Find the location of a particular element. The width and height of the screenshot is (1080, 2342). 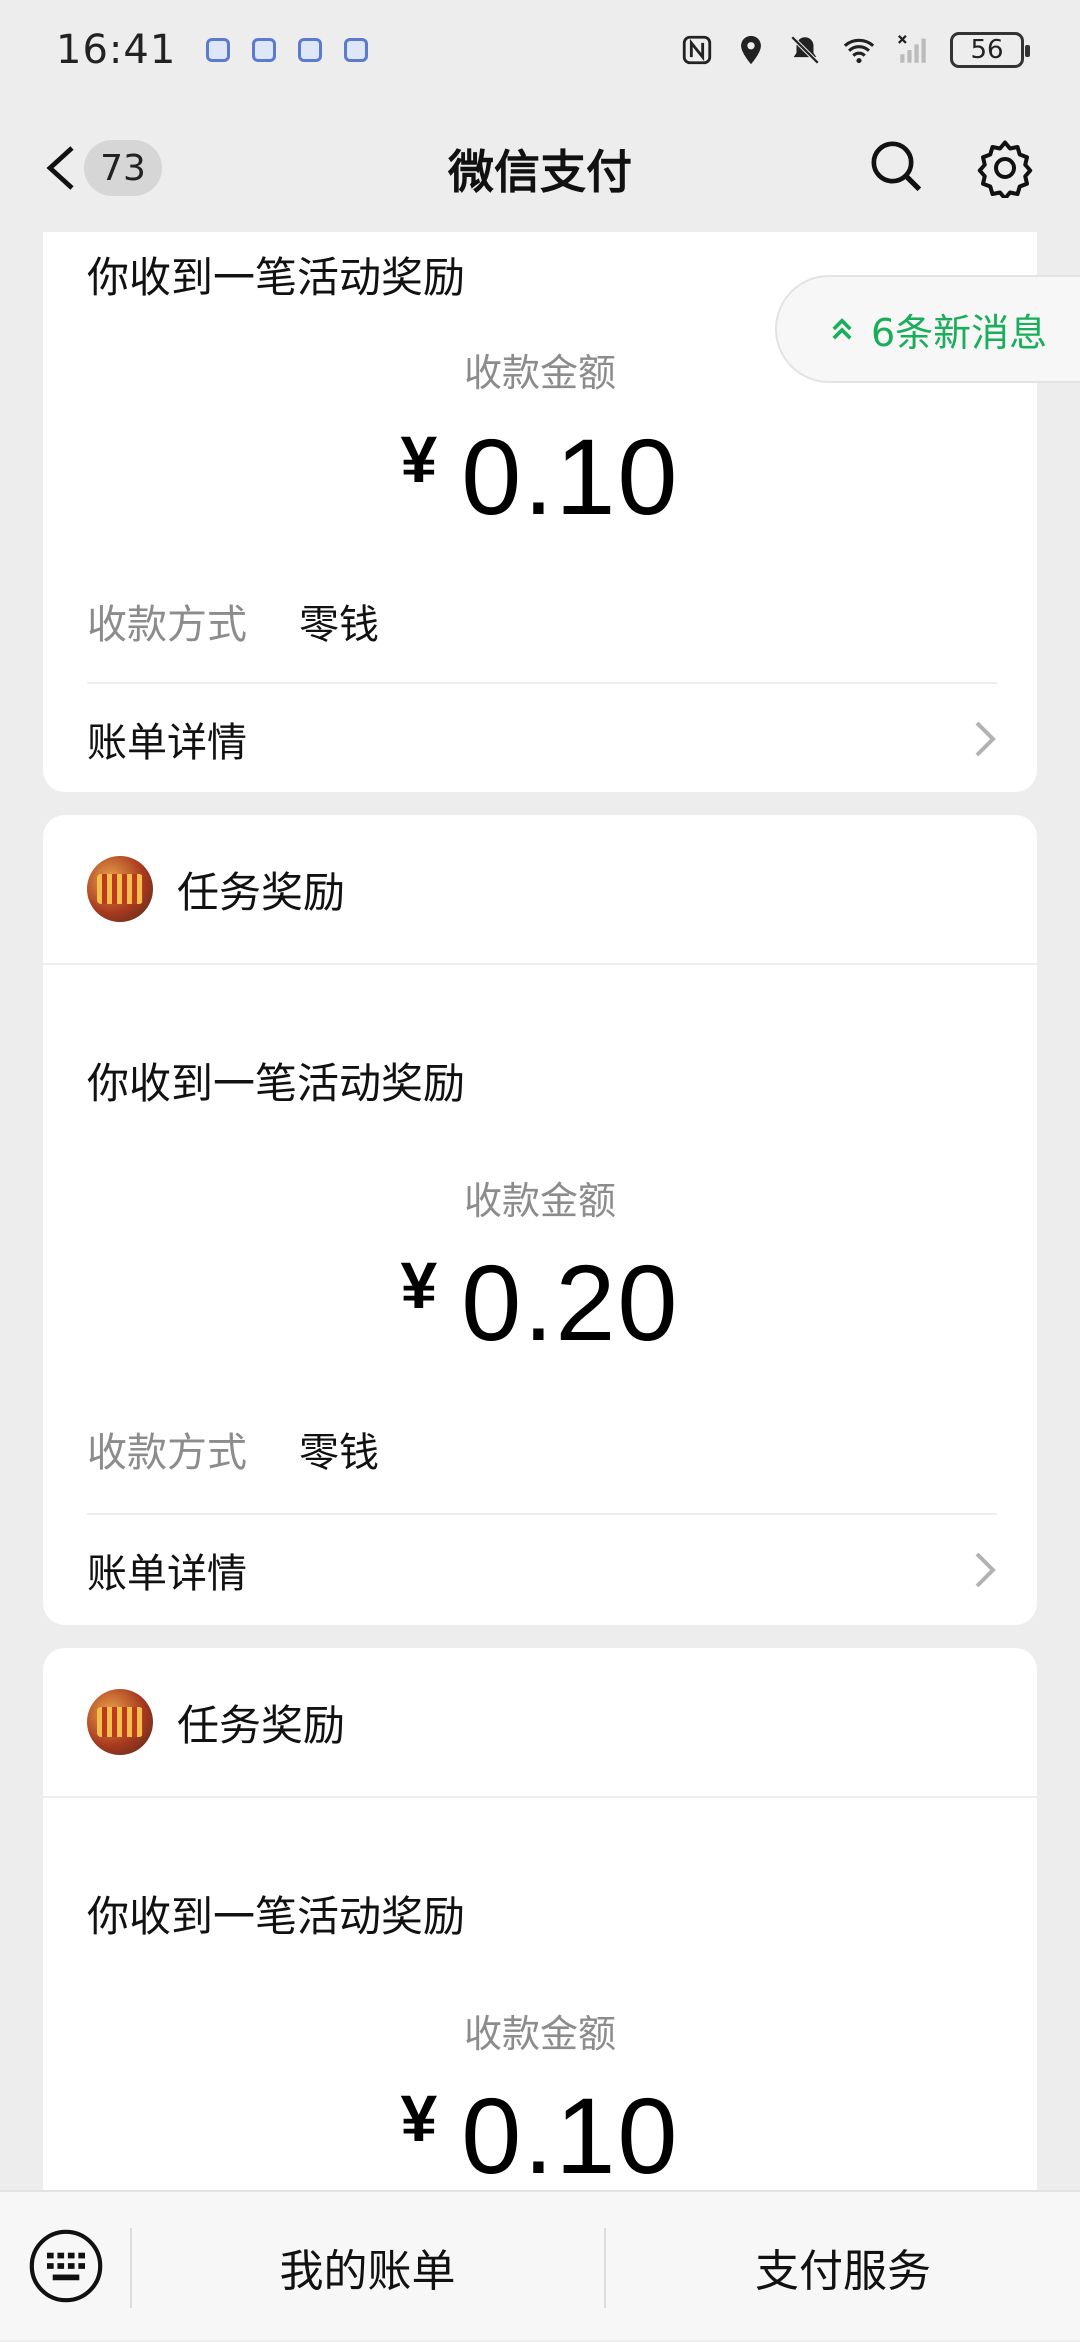

signal-icon is located at coordinates (912, 49).